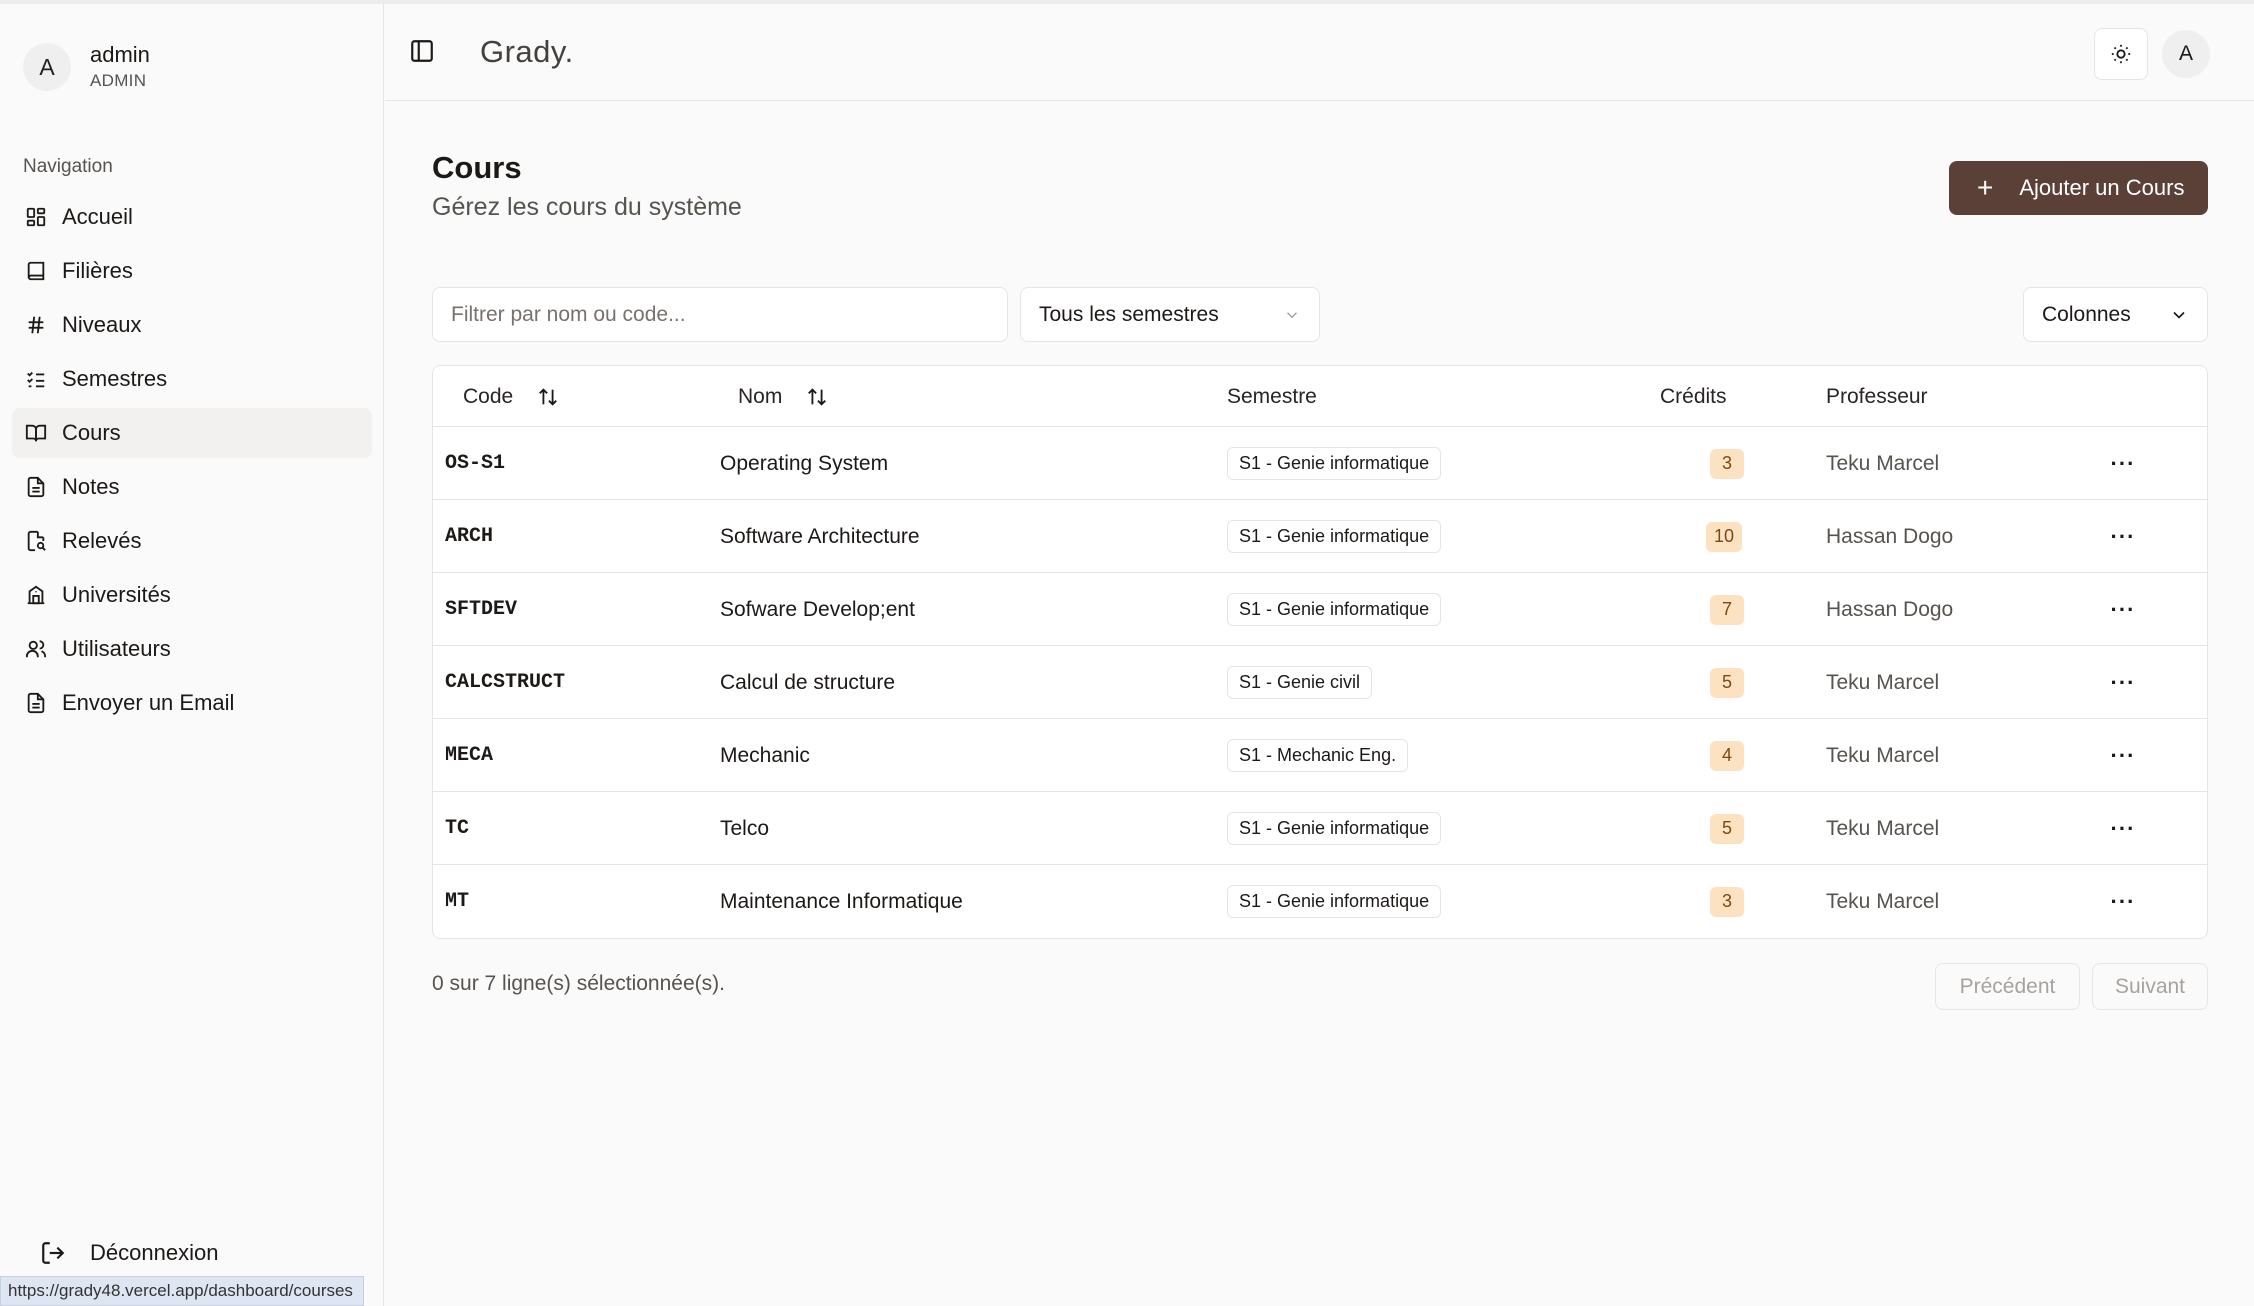  What do you see at coordinates (475, 463) in the screenshot?
I see `cell-code: OS-S1` at bounding box center [475, 463].